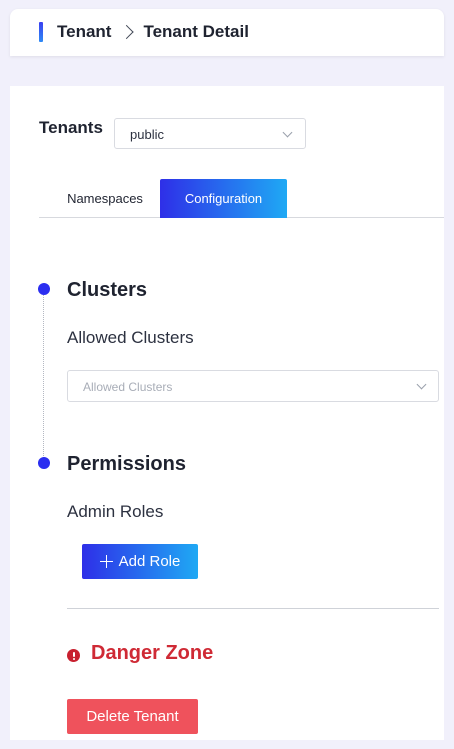  I want to click on header-accent-bar, so click(41, 32).